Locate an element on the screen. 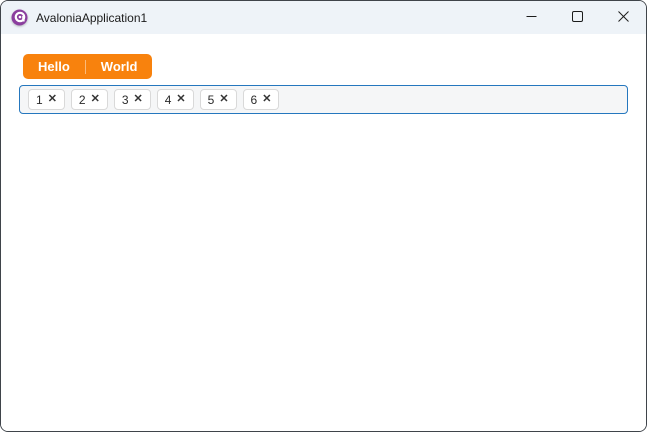 The width and height of the screenshot is (647, 432). tab-world: World is located at coordinates (119, 66).